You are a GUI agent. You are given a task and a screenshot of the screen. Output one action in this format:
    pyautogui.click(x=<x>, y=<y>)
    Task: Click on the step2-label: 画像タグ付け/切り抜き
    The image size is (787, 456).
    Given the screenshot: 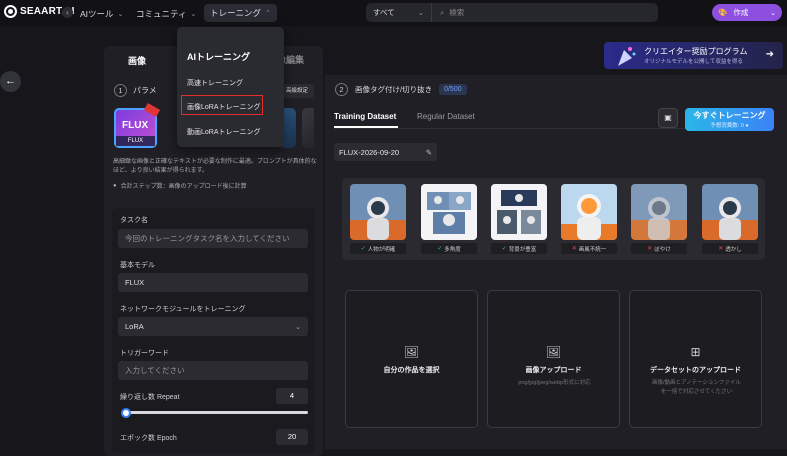 What is the action you would take?
    pyautogui.click(x=394, y=89)
    